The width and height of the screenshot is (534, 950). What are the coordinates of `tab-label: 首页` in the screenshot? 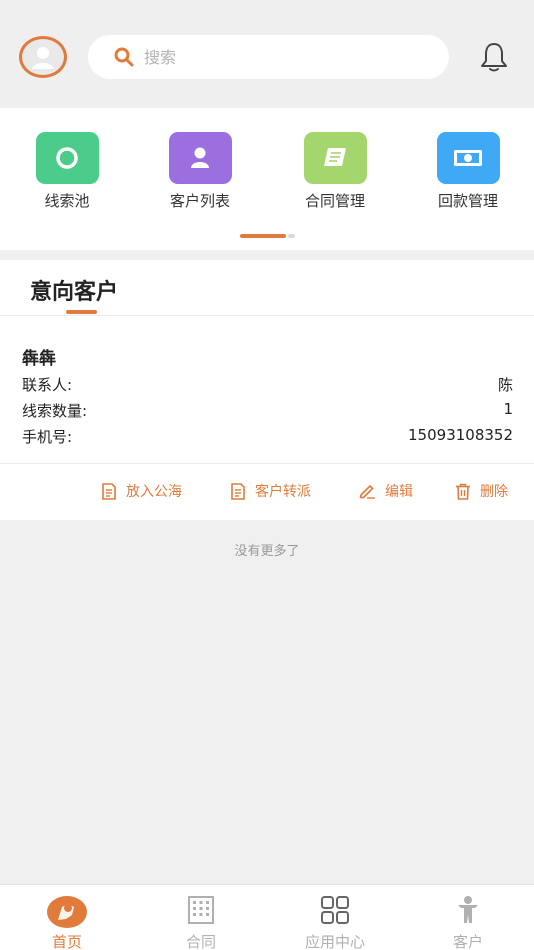 It's located at (66, 941).